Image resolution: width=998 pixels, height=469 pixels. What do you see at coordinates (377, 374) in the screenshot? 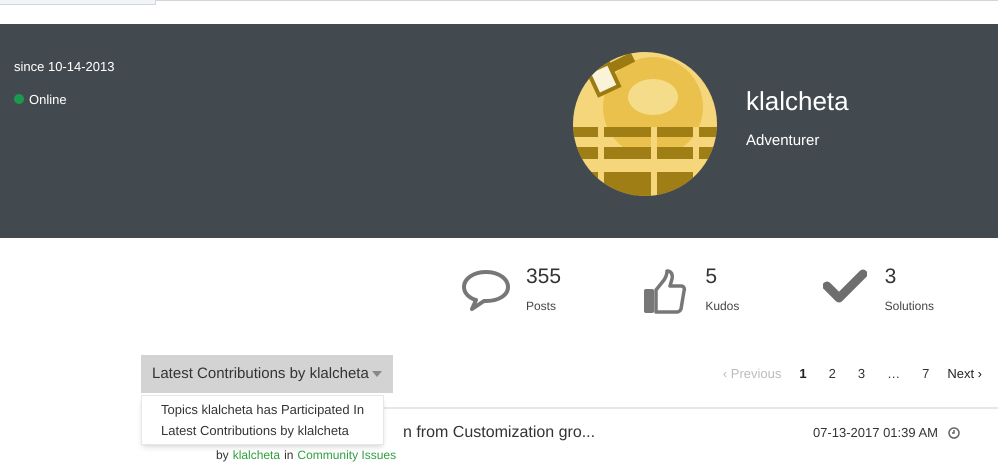
I see `caret-icon` at bounding box center [377, 374].